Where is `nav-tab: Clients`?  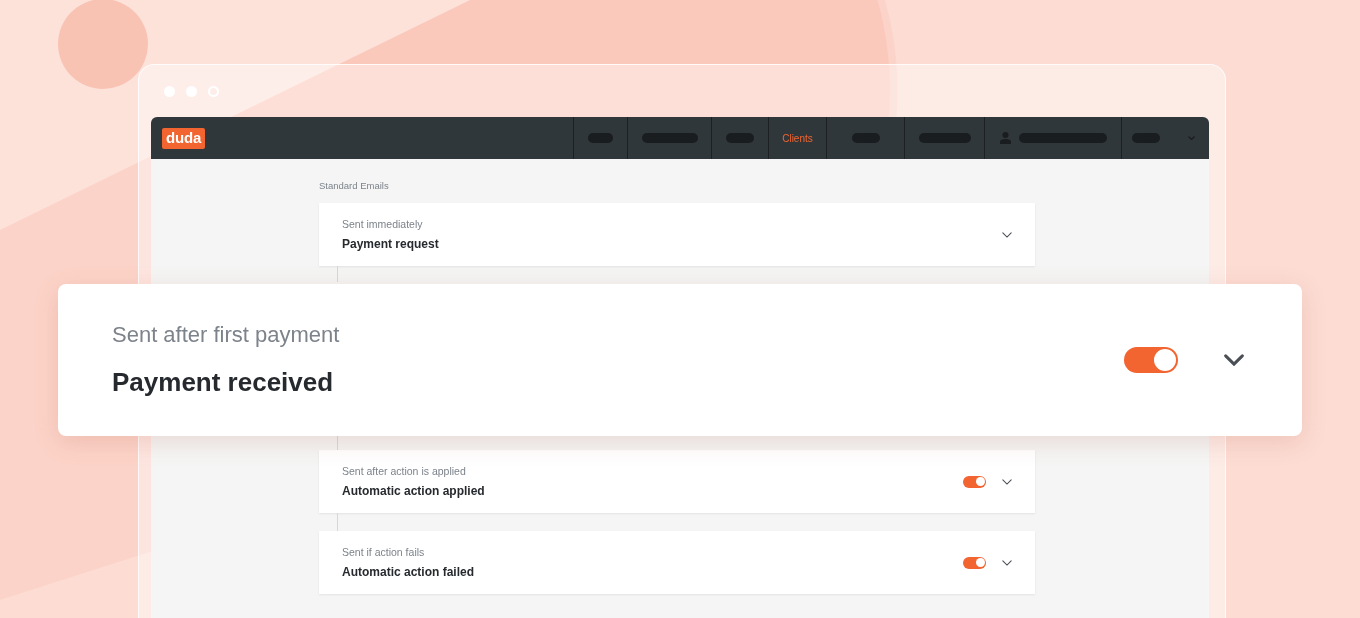
nav-tab: Clients is located at coordinates (797, 138).